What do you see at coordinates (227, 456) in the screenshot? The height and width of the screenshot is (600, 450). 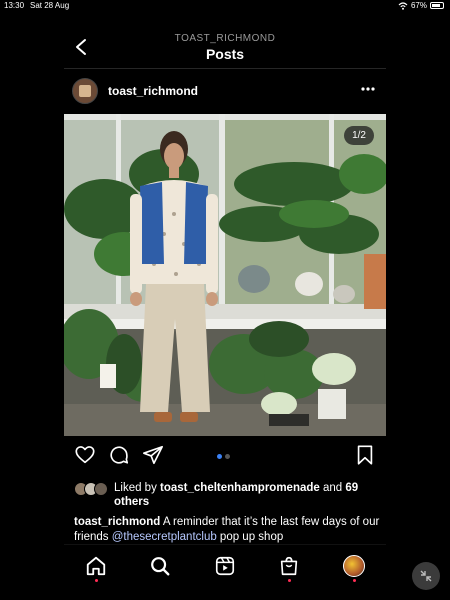 I see `carousel-dot` at bounding box center [227, 456].